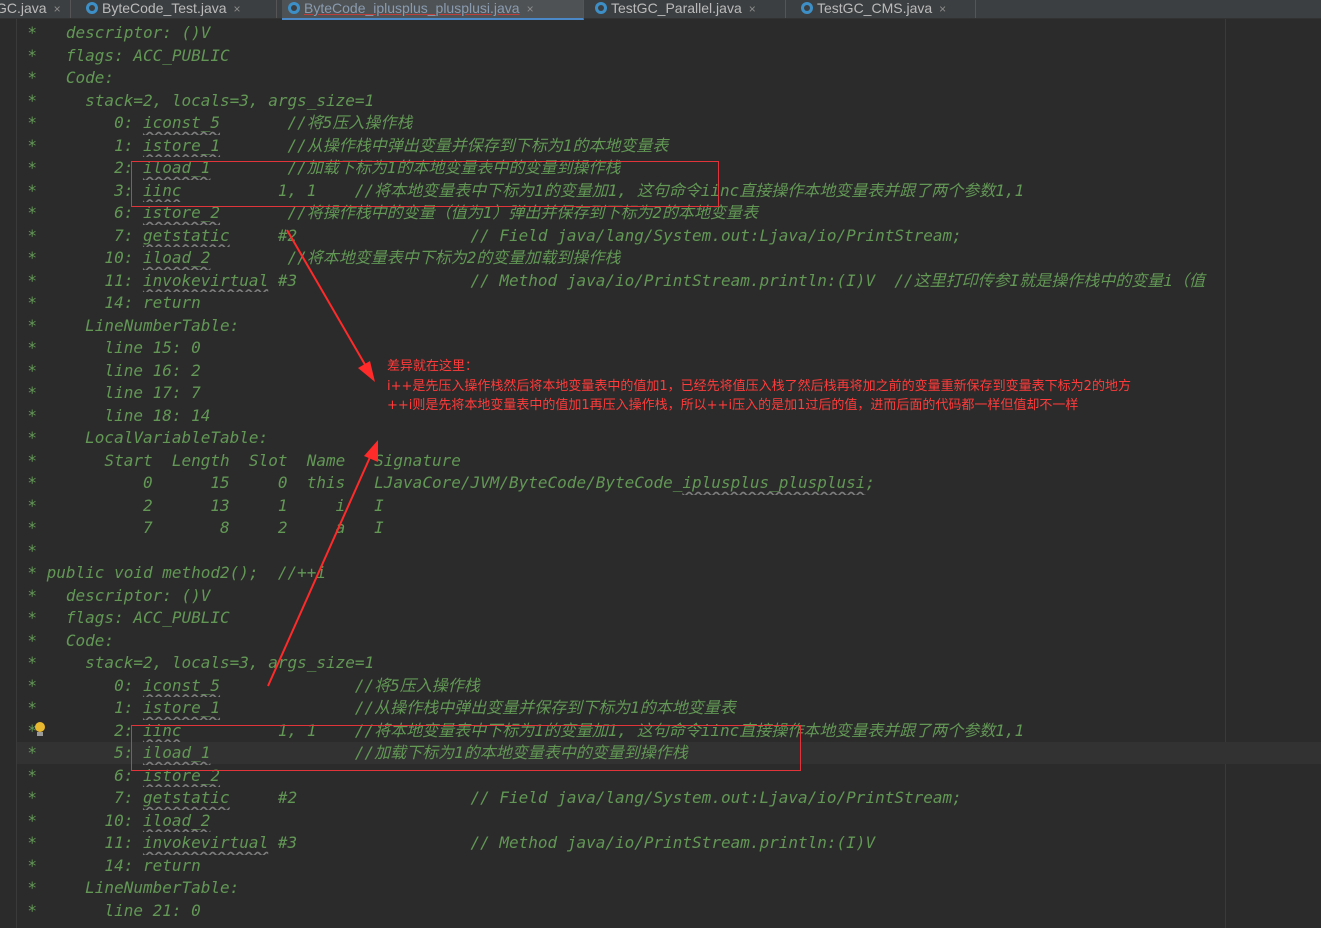 Image resolution: width=1321 pixels, height=928 pixels. What do you see at coordinates (371, 451) in the screenshot?
I see `arrow-down-head` at bounding box center [371, 451].